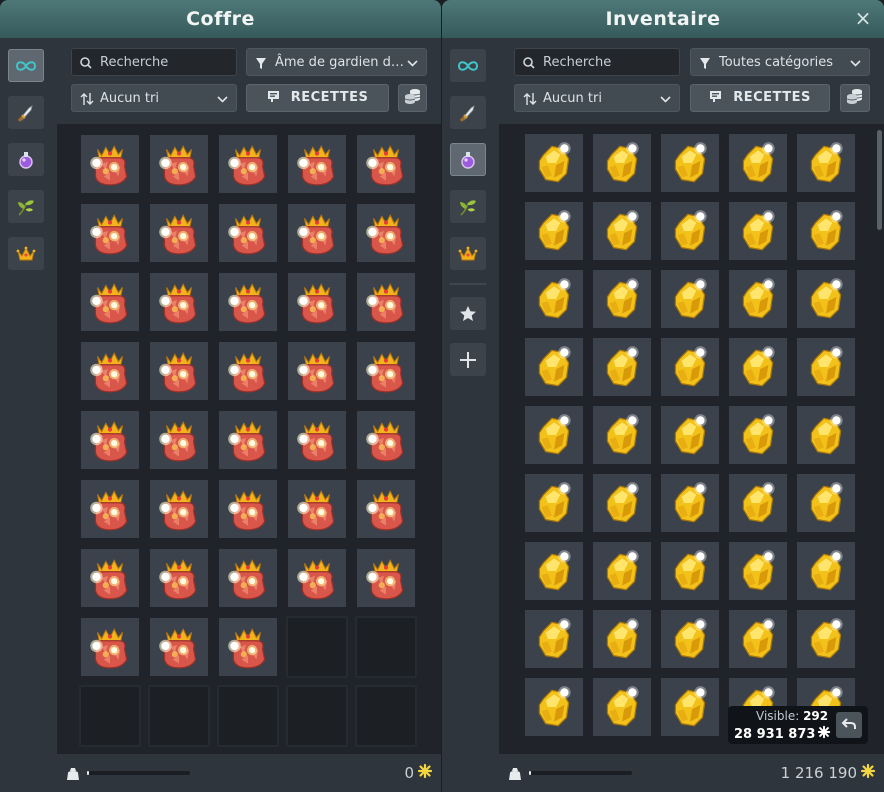 This screenshot has width=884, height=792. Describe the element at coordinates (855, 98) in the screenshot. I see `inventory-stack-button` at that location.